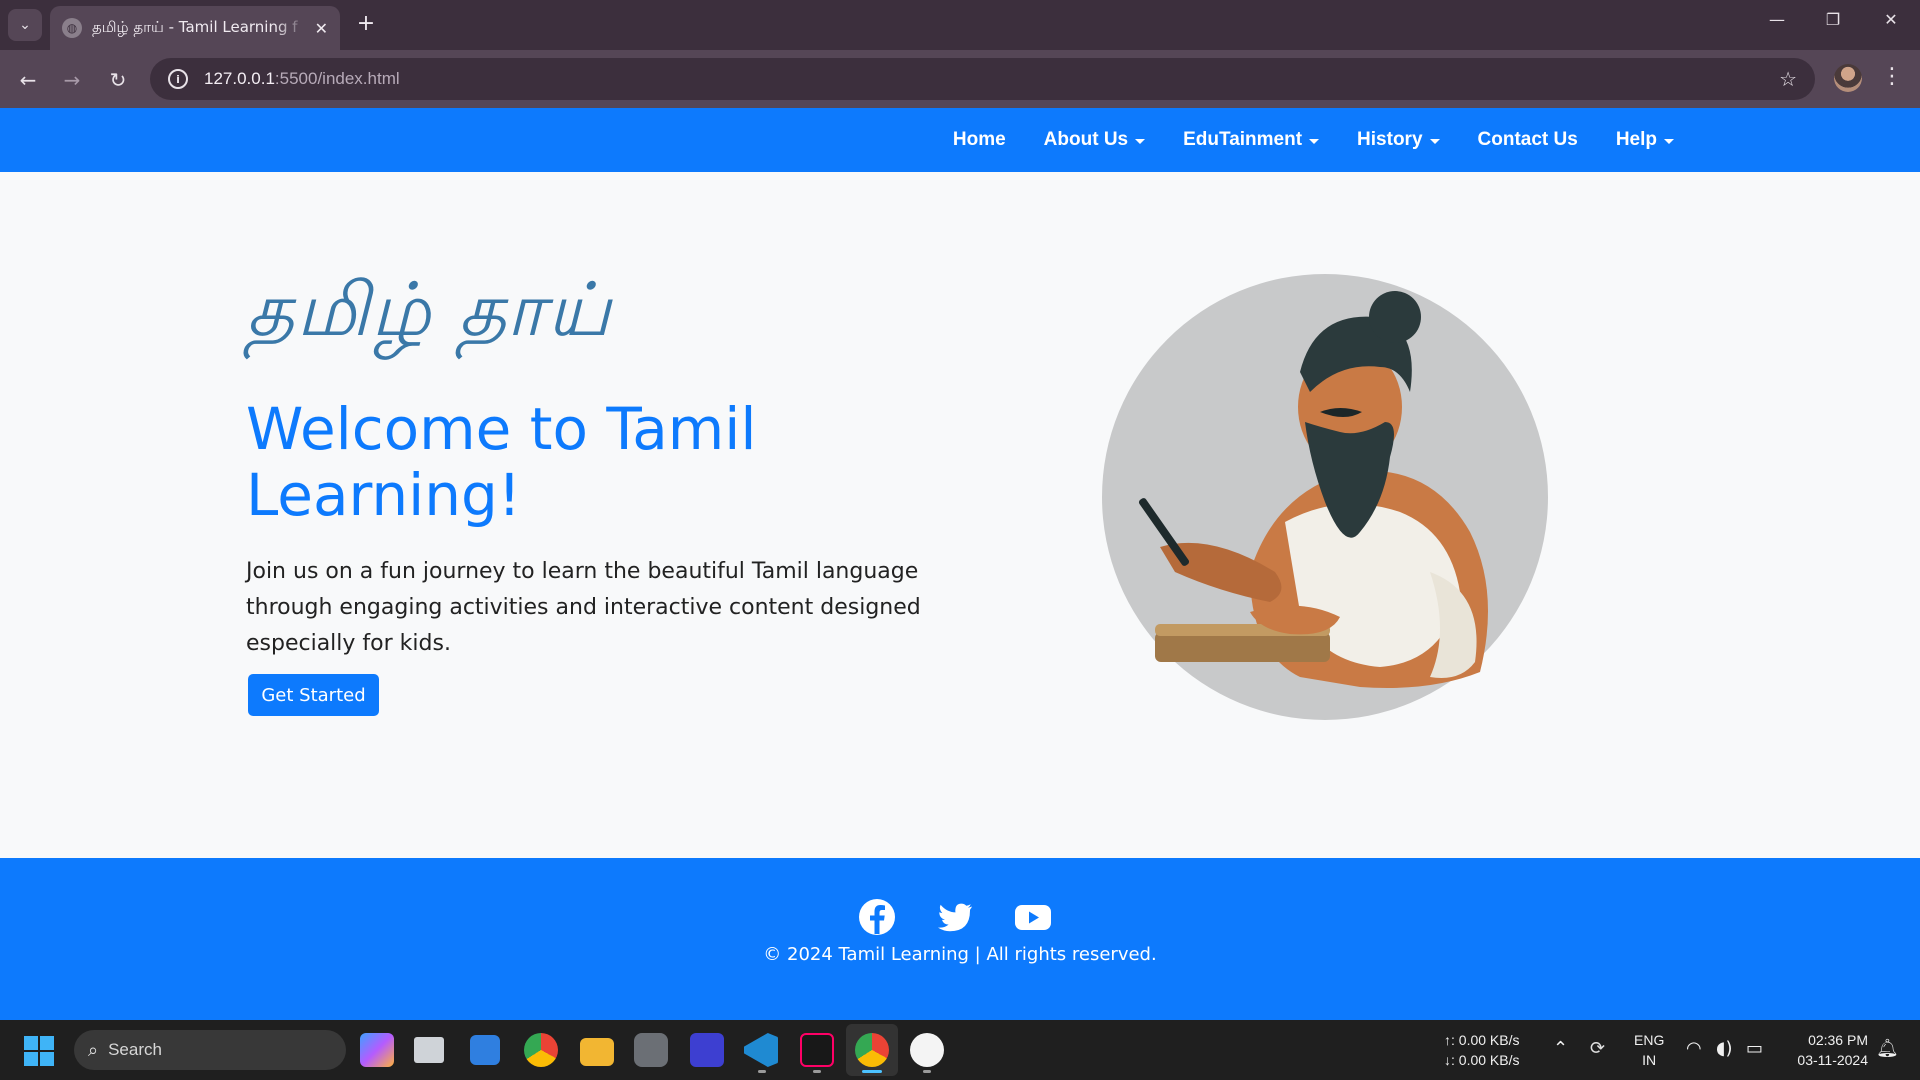  What do you see at coordinates (39, 1051) in the screenshot?
I see `windows-start-icon` at bounding box center [39, 1051].